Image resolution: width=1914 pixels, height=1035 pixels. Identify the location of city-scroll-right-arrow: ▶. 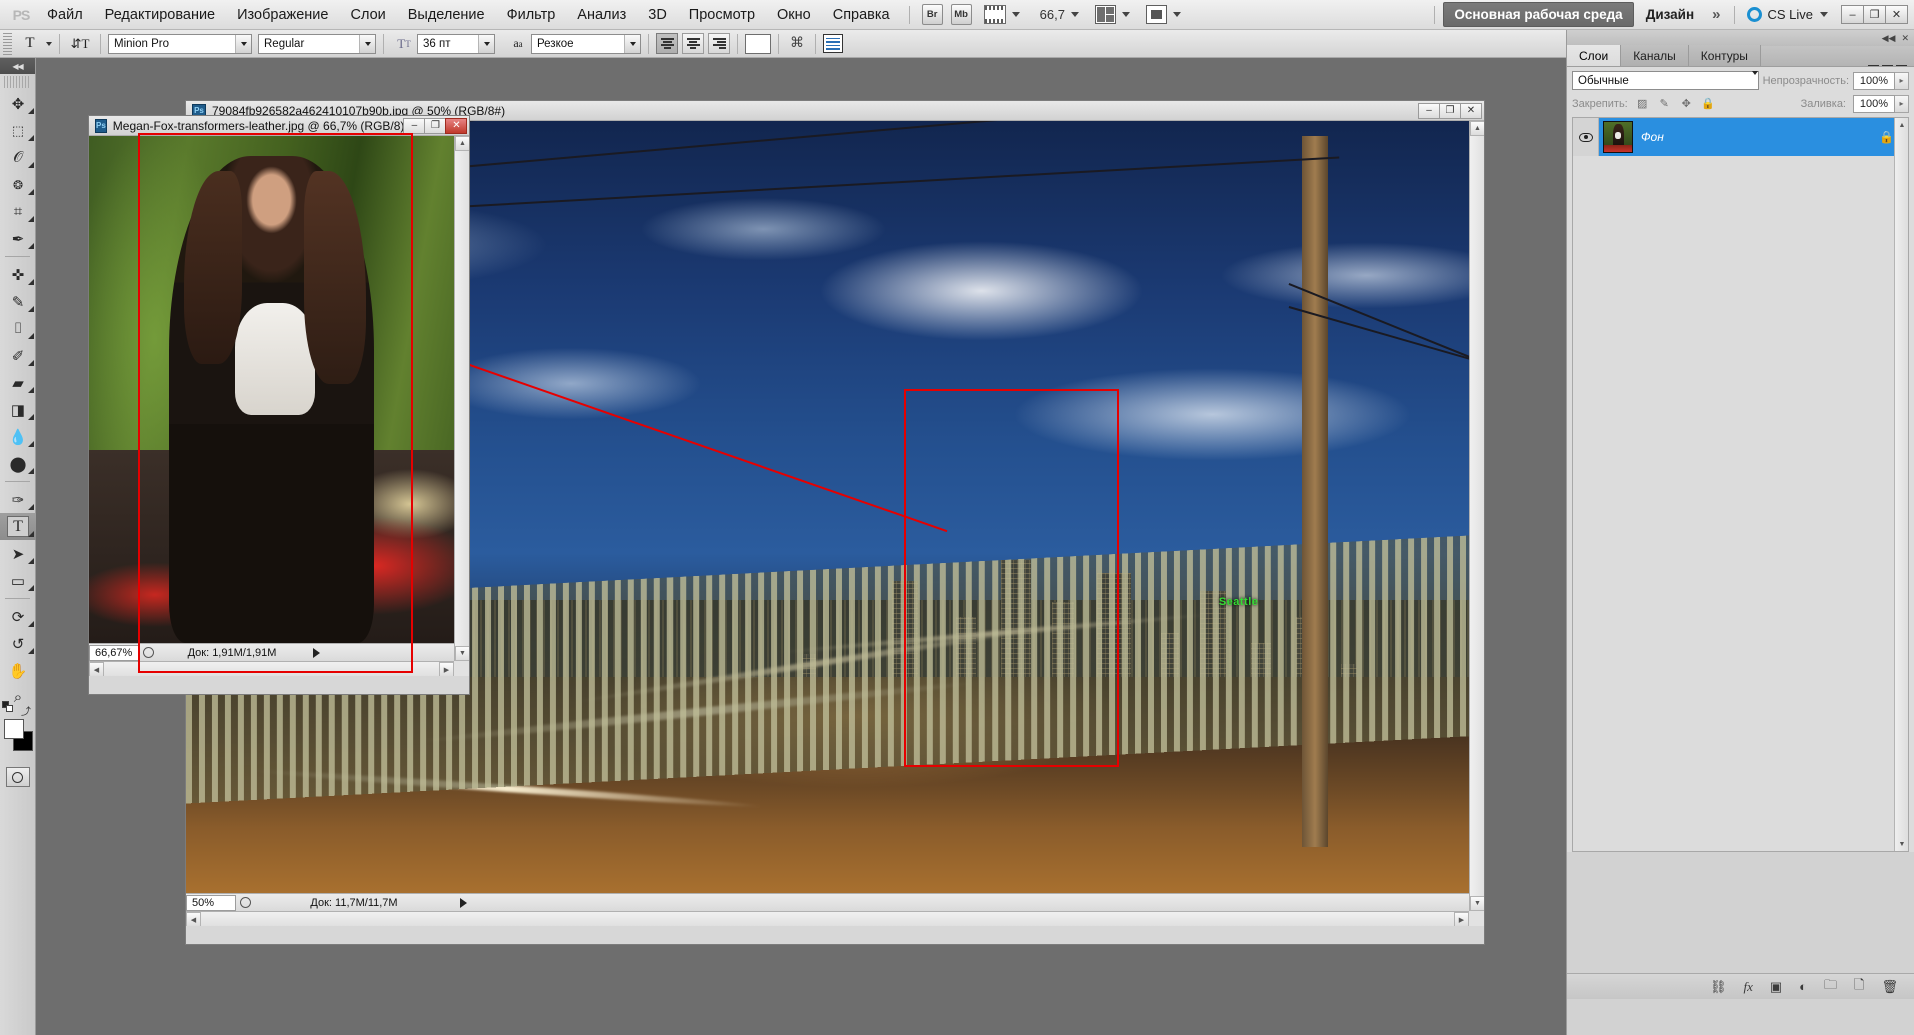
(1461, 919).